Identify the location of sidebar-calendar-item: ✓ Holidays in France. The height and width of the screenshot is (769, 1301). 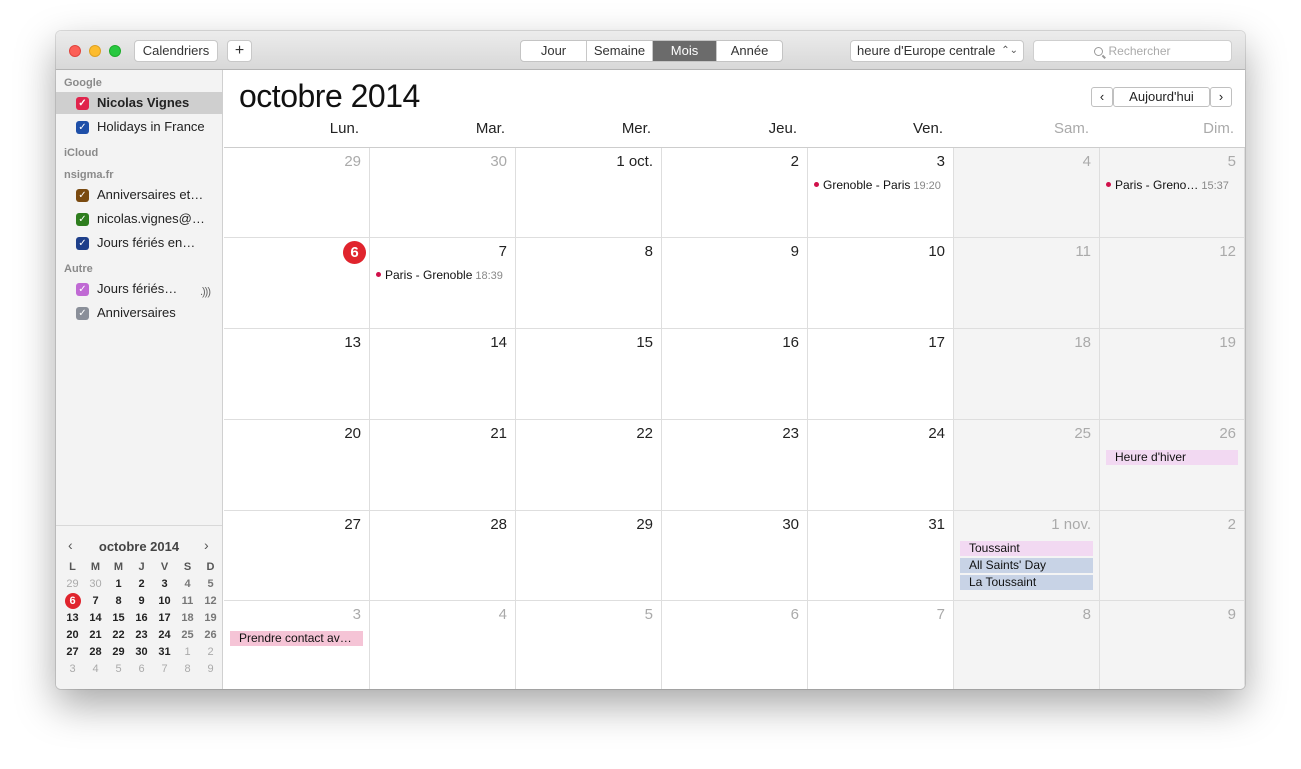
(139, 127).